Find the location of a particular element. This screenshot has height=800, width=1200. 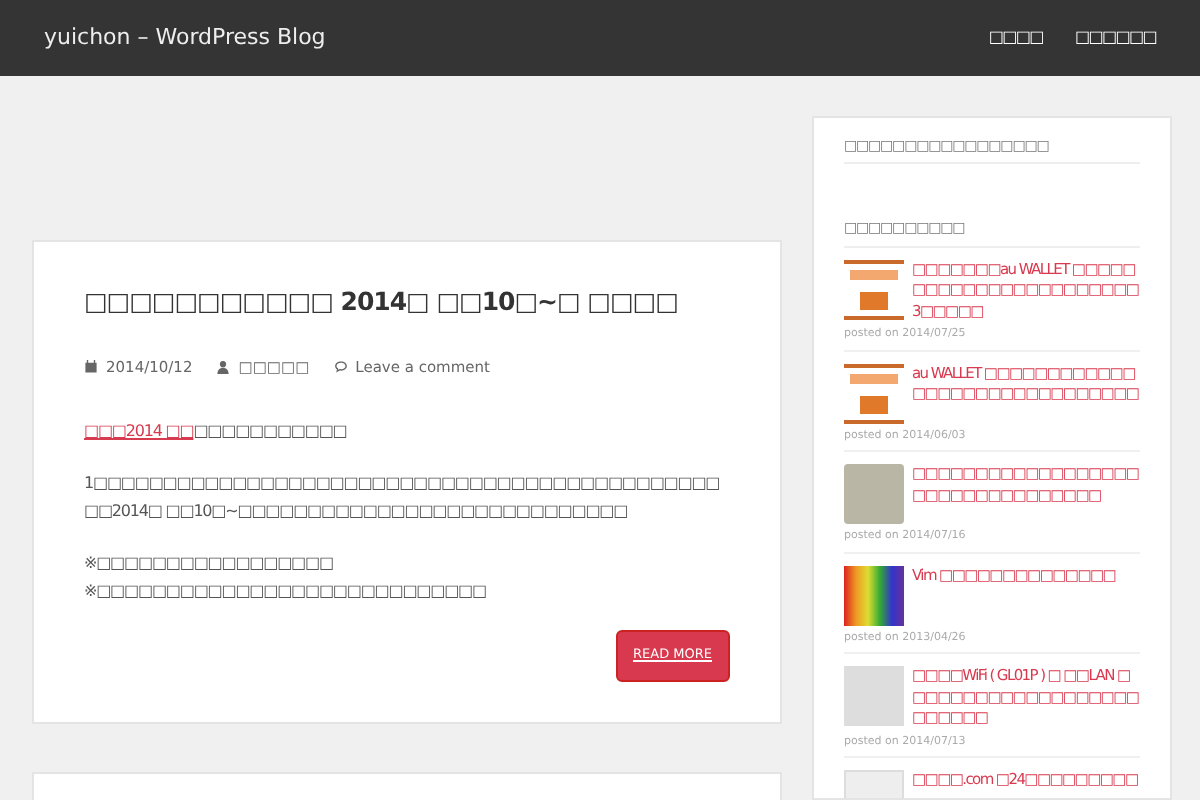

comment-icon is located at coordinates (340, 367).